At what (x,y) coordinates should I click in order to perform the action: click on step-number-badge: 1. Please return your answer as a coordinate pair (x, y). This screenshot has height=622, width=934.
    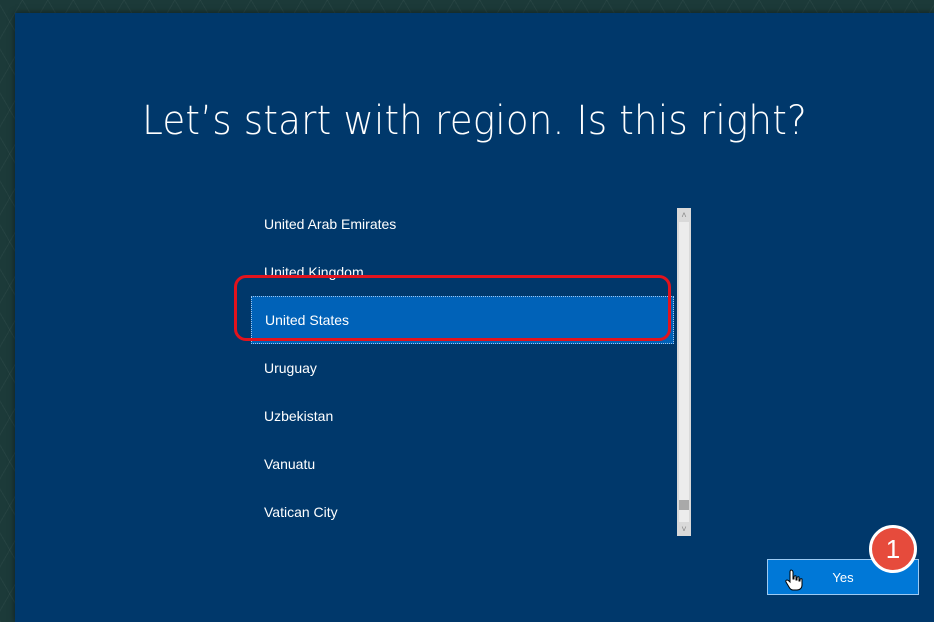
    Looking at the image, I should click on (893, 549).